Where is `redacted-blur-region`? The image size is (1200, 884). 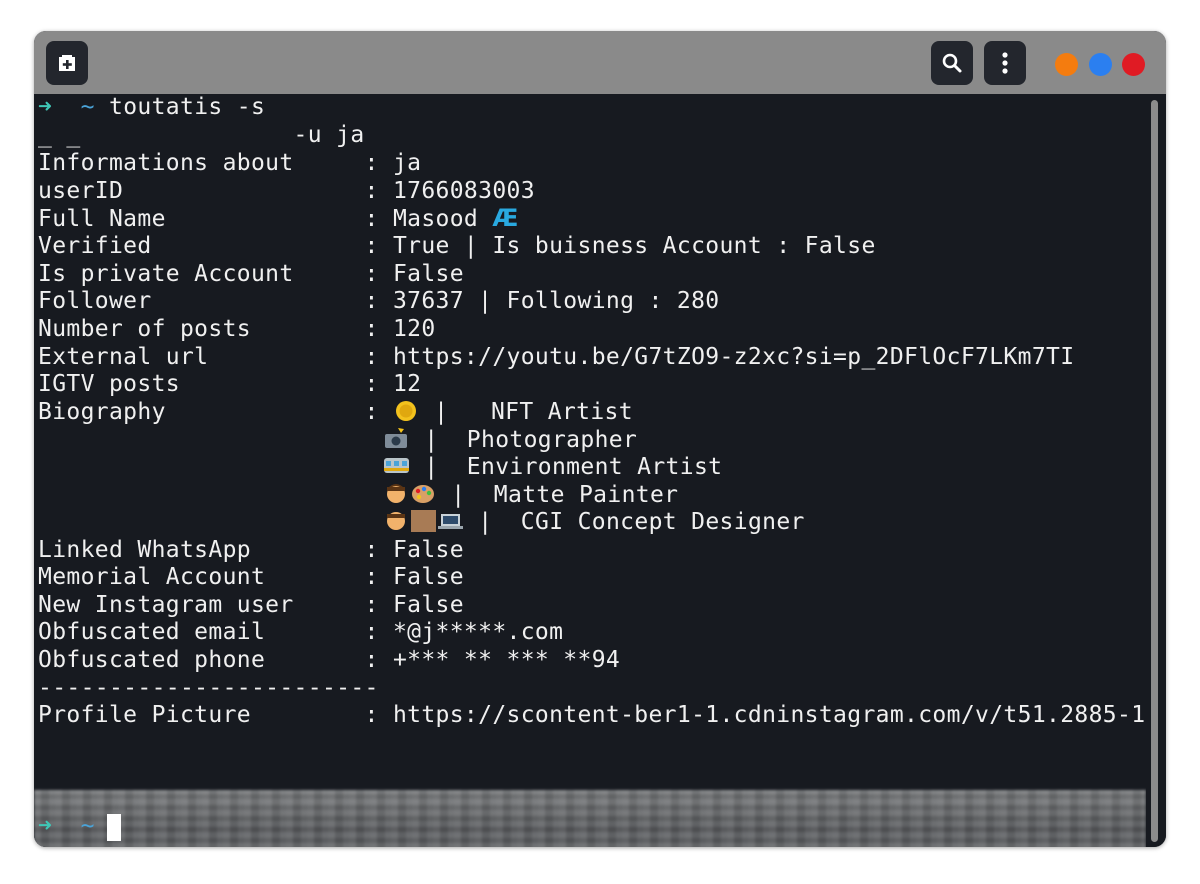 redacted-blur-region is located at coordinates (590, 818).